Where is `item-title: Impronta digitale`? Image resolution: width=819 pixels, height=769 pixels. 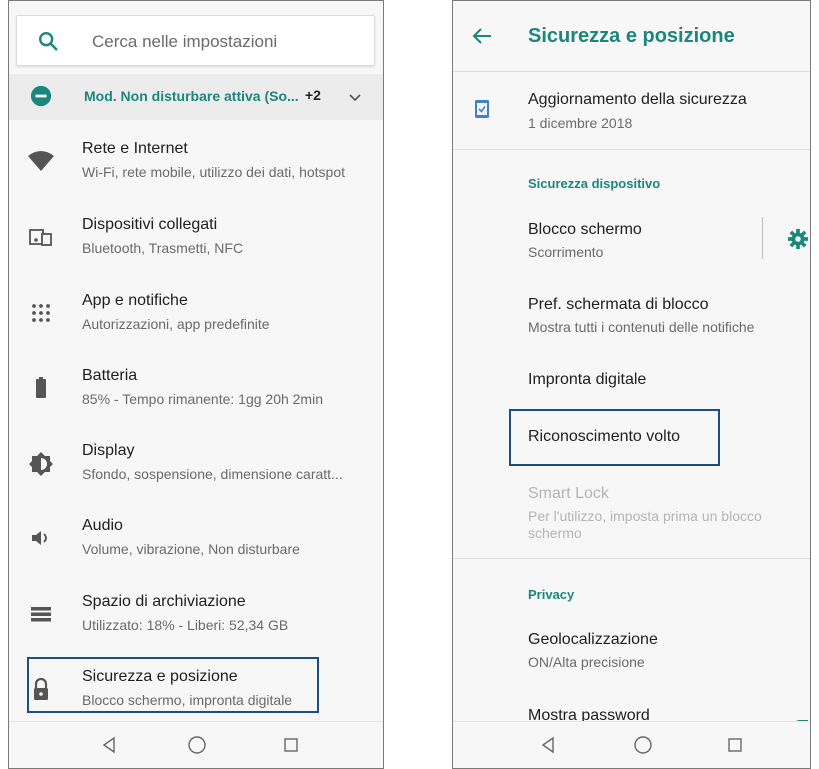
item-title: Impronta digitale is located at coordinates (587, 379).